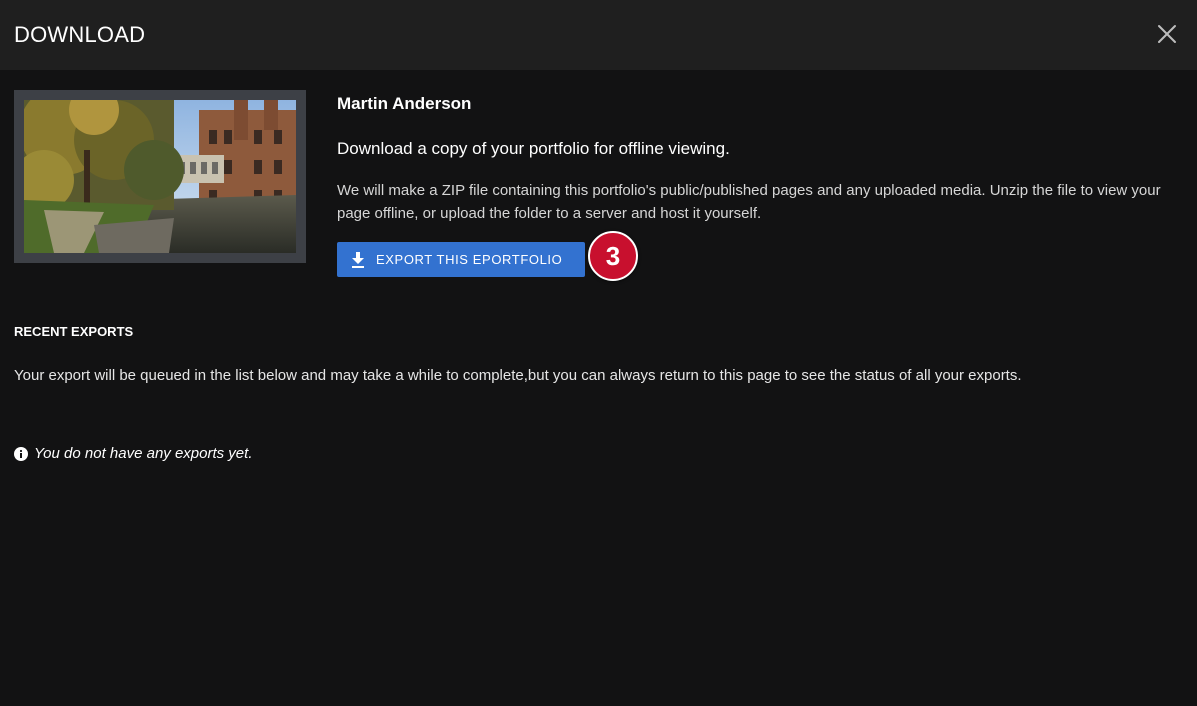 The image size is (1197, 706). What do you see at coordinates (358, 259) in the screenshot?
I see `download-icon` at bounding box center [358, 259].